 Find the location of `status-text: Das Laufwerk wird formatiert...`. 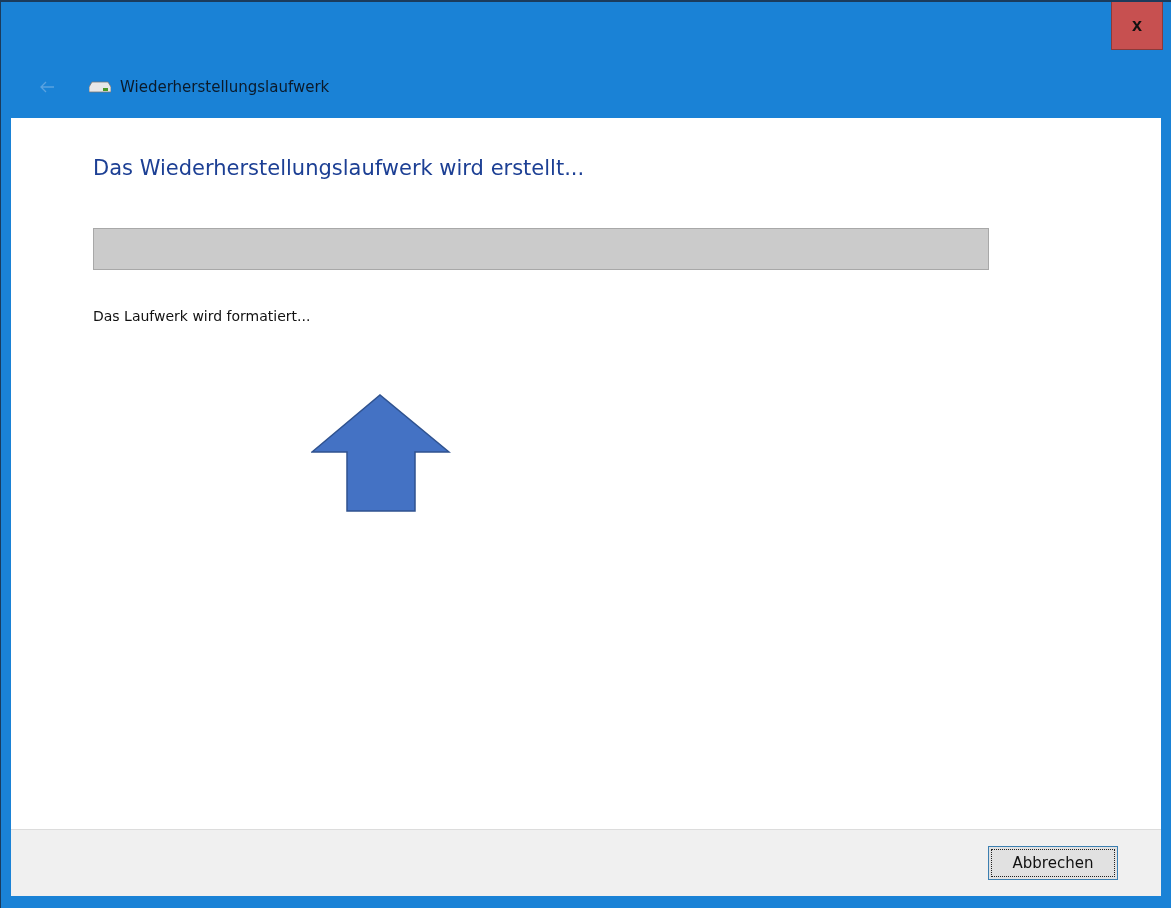

status-text: Das Laufwerk wird formatiert... is located at coordinates (202, 316).